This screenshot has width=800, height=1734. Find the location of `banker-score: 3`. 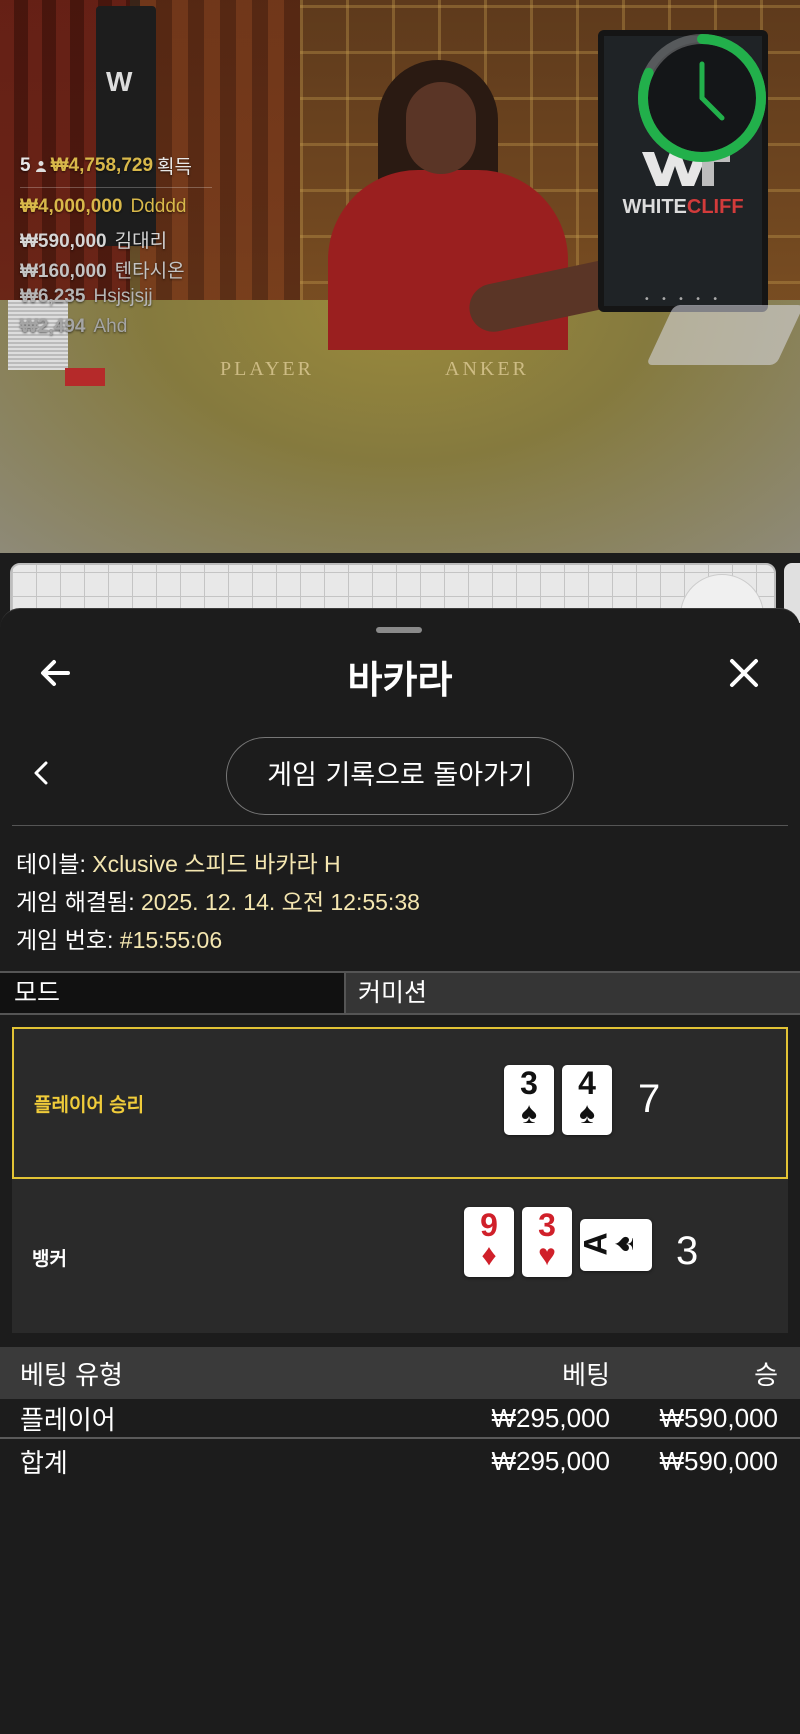

banker-score: 3 is located at coordinates (687, 1251).